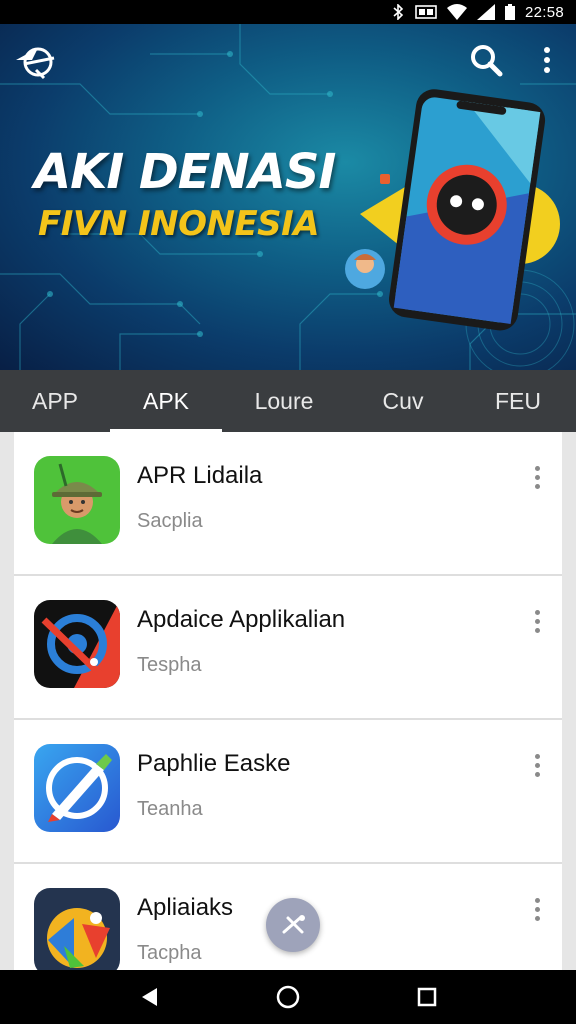 The width and height of the screenshot is (576, 1024). I want to click on banner-title: AKI DENASI, so click(185, 172).